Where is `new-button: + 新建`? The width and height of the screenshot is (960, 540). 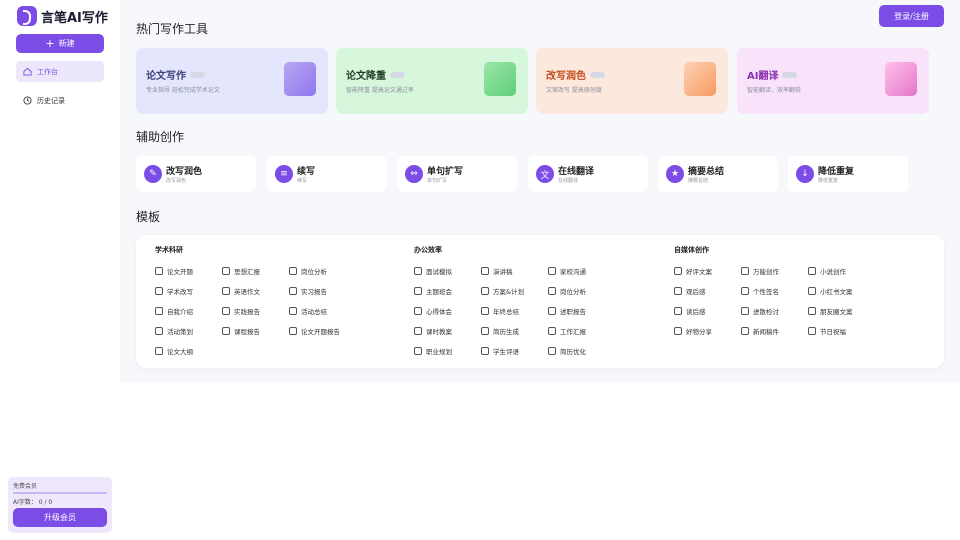
new-button: + 新建 is located at coordinates (60, 43).